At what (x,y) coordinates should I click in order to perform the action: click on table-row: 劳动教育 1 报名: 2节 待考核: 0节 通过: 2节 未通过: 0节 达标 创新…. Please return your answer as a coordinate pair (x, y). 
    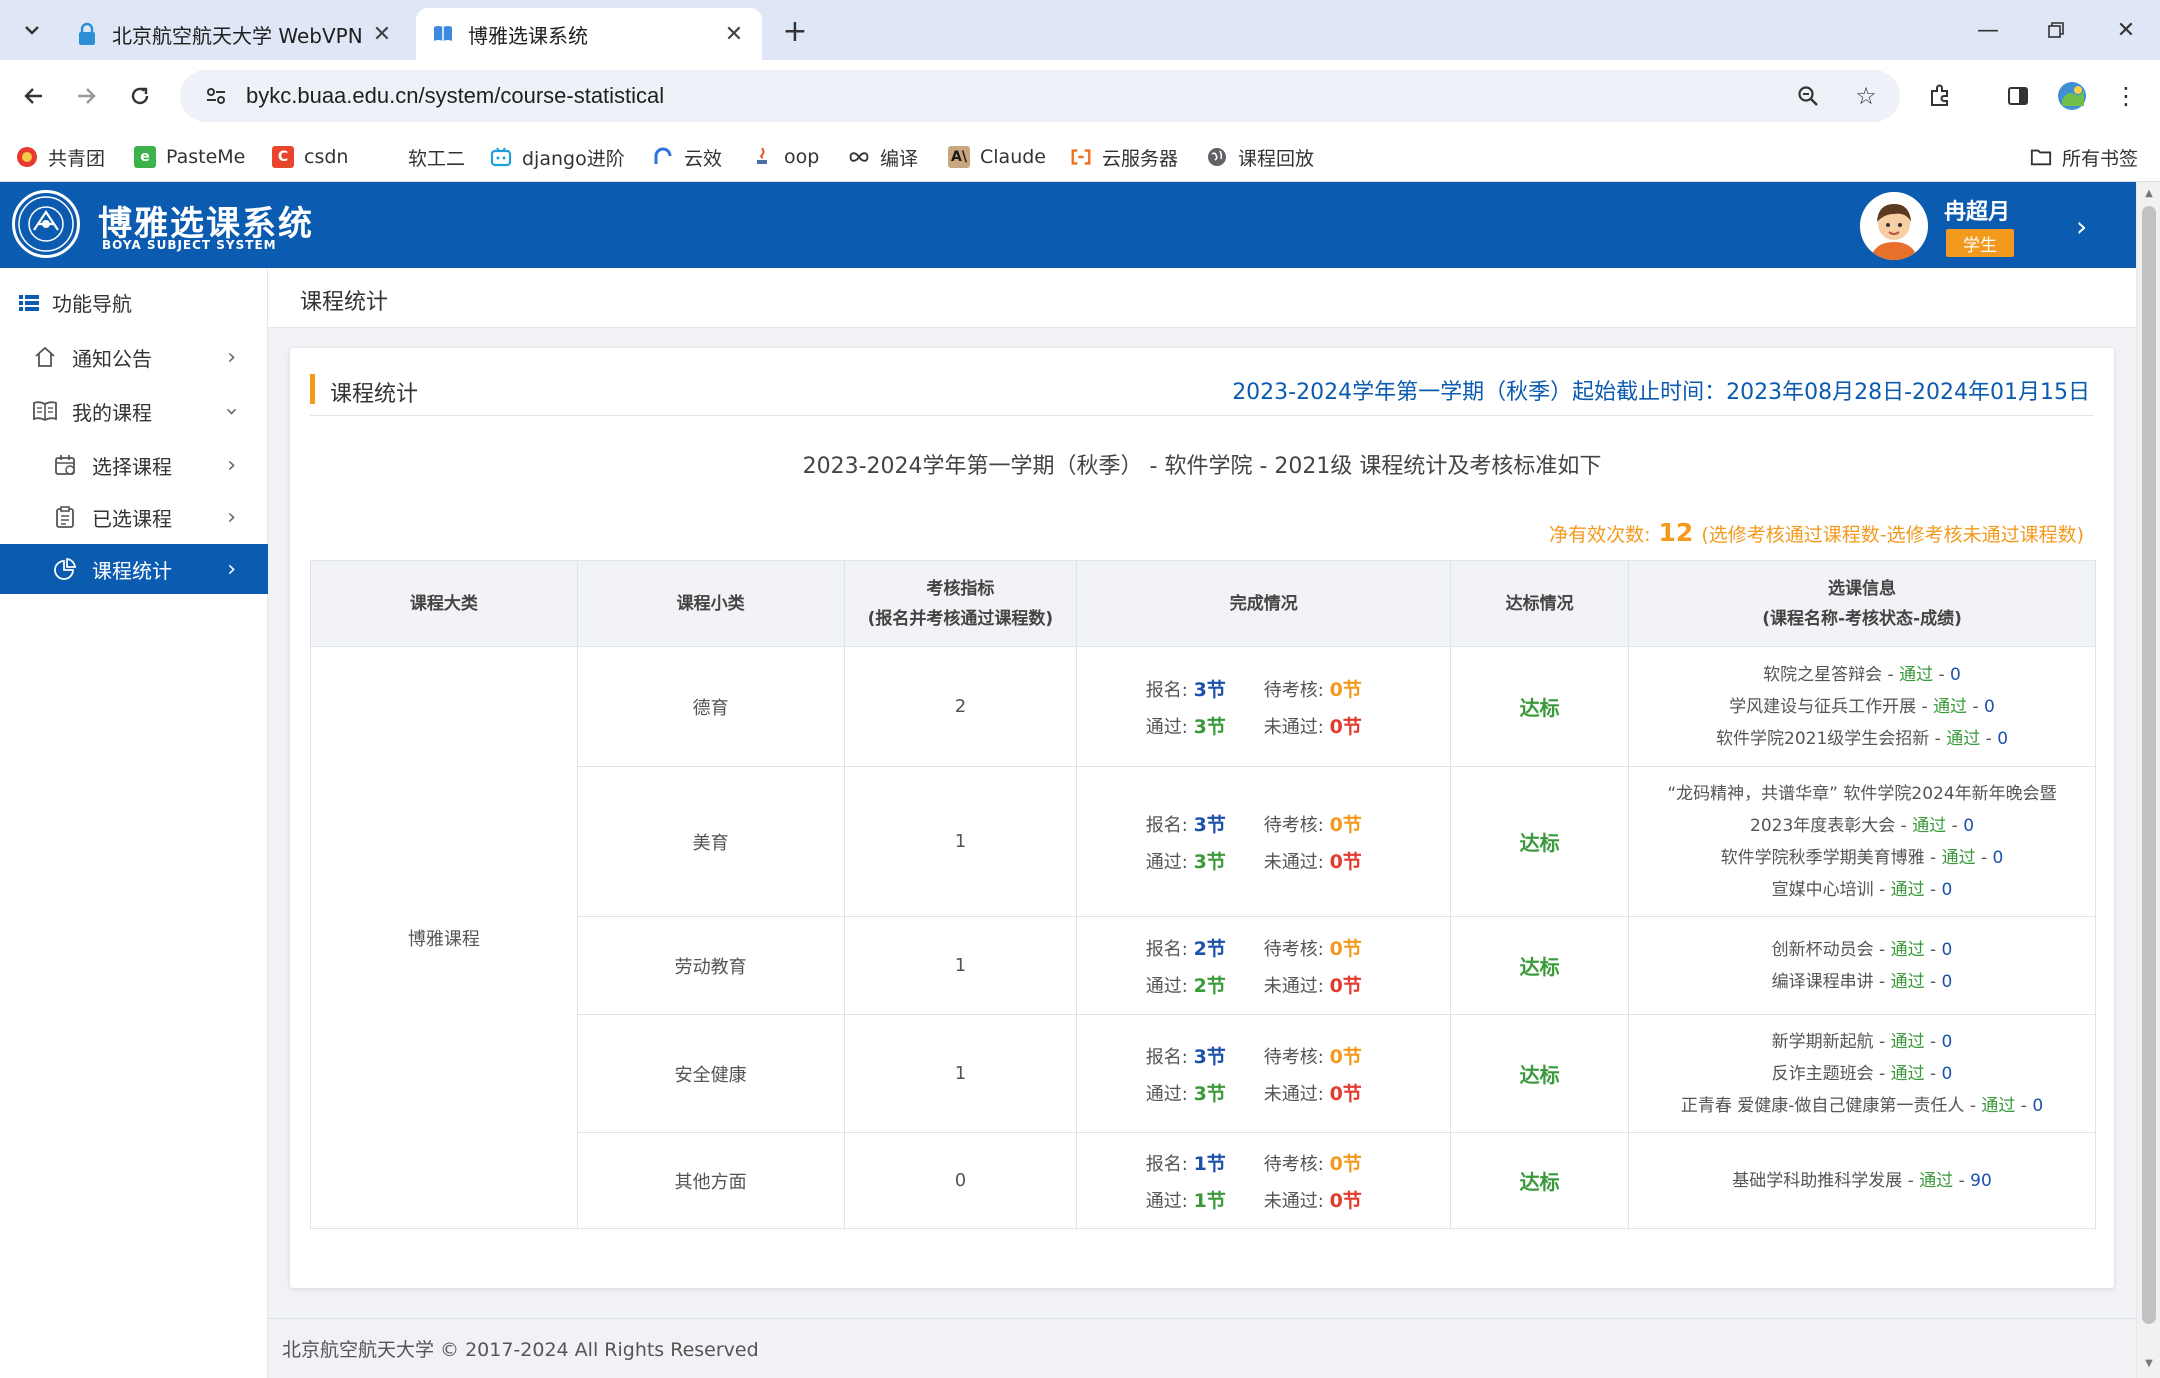
    Looking at the image, I should click on (1203, 965).